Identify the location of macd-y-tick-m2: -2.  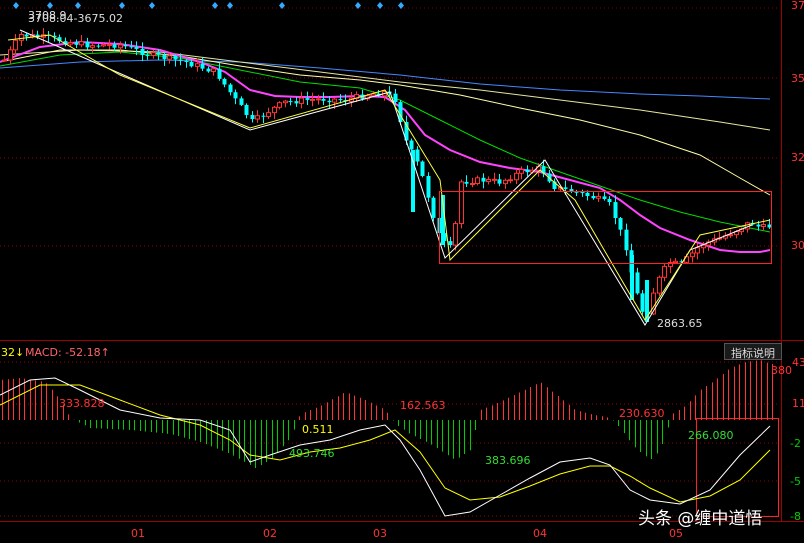
(795, 443).